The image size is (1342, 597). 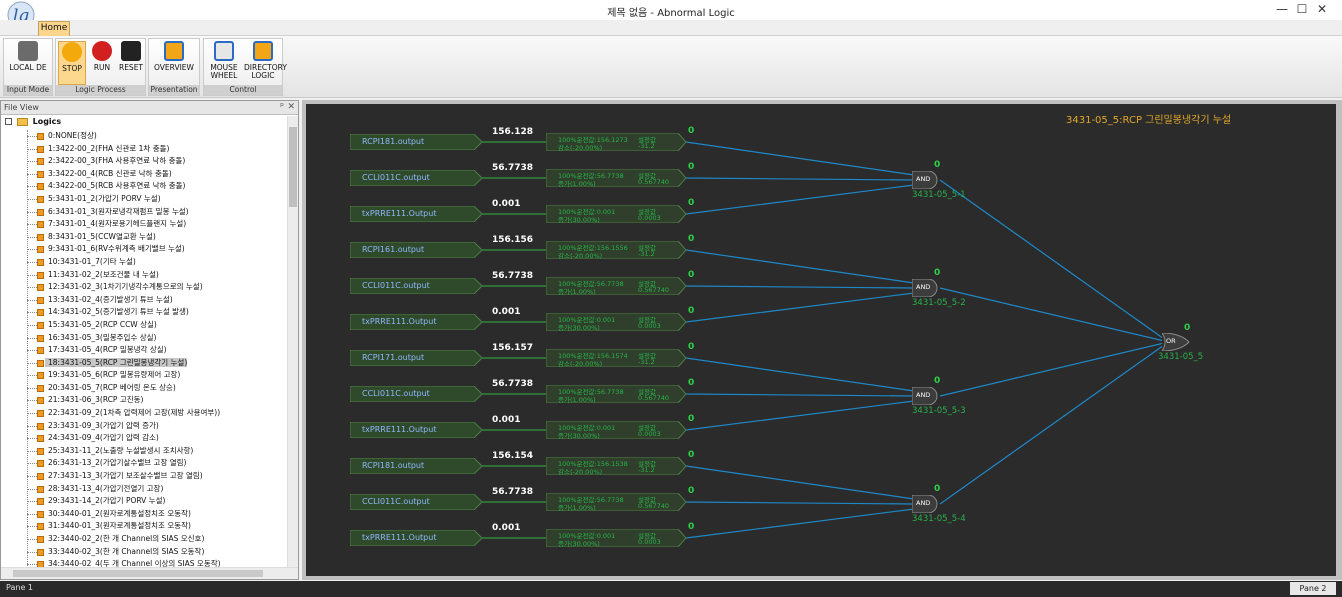 What do you see at coordinates (151, 186) in the screenshot?
I see `tree-item: 4:3422-00_5(RCB 사용후연료 낙하 충돌)` at bounding box center [151, 186].